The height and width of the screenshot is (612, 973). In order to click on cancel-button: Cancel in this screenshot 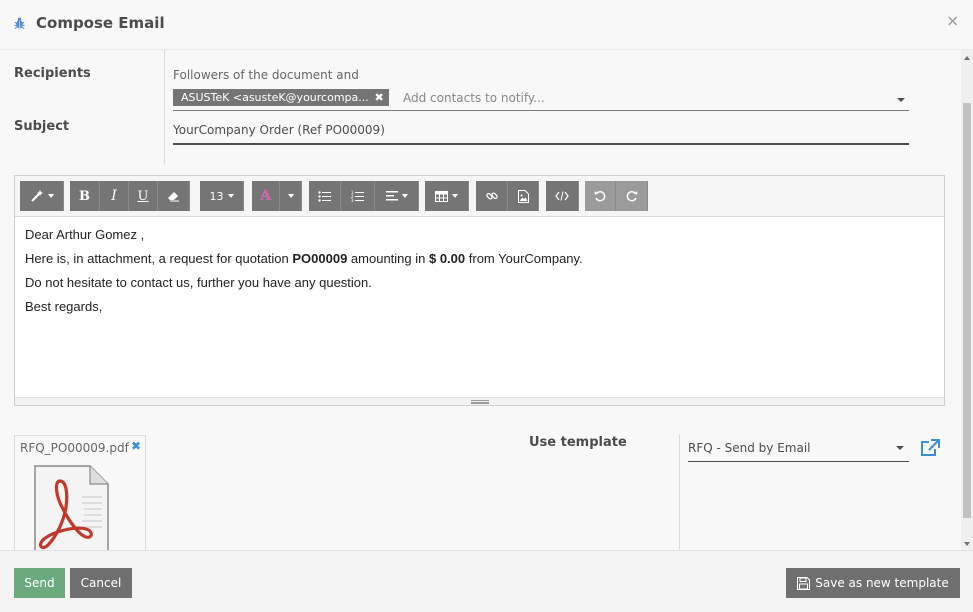, I will do `click(101, 583)`.